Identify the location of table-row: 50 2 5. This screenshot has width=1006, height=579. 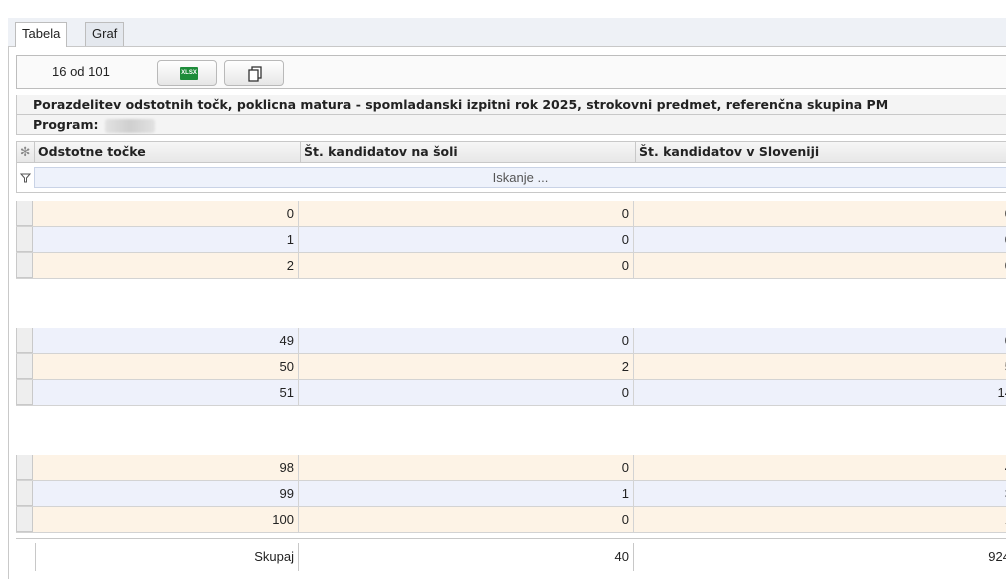
(511, 367).